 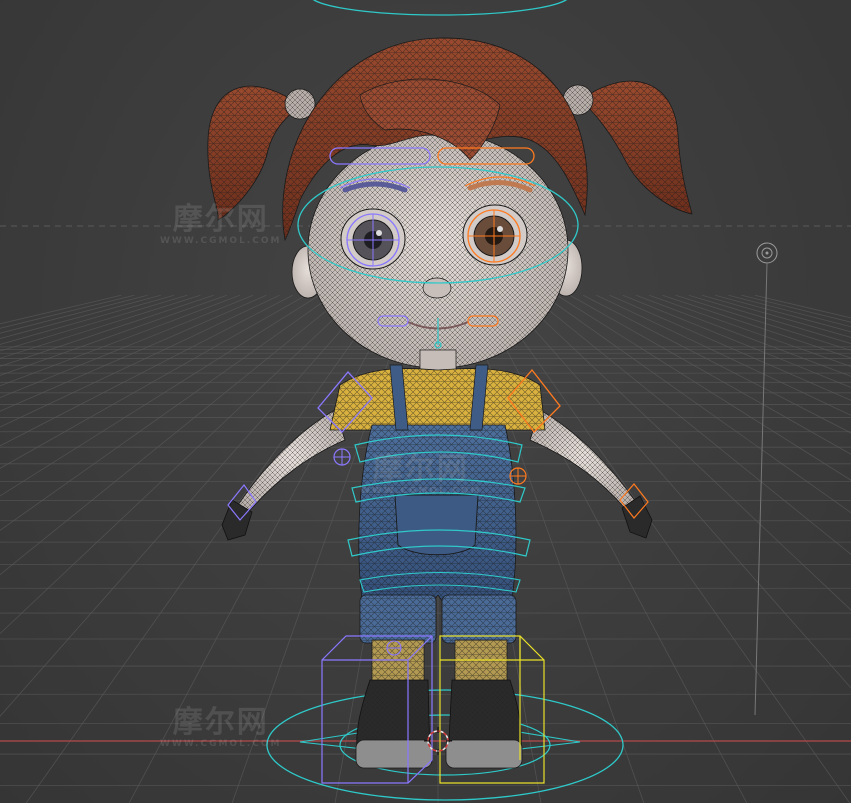 I want to click on left-boot-sole, so click(x=394, y=754).